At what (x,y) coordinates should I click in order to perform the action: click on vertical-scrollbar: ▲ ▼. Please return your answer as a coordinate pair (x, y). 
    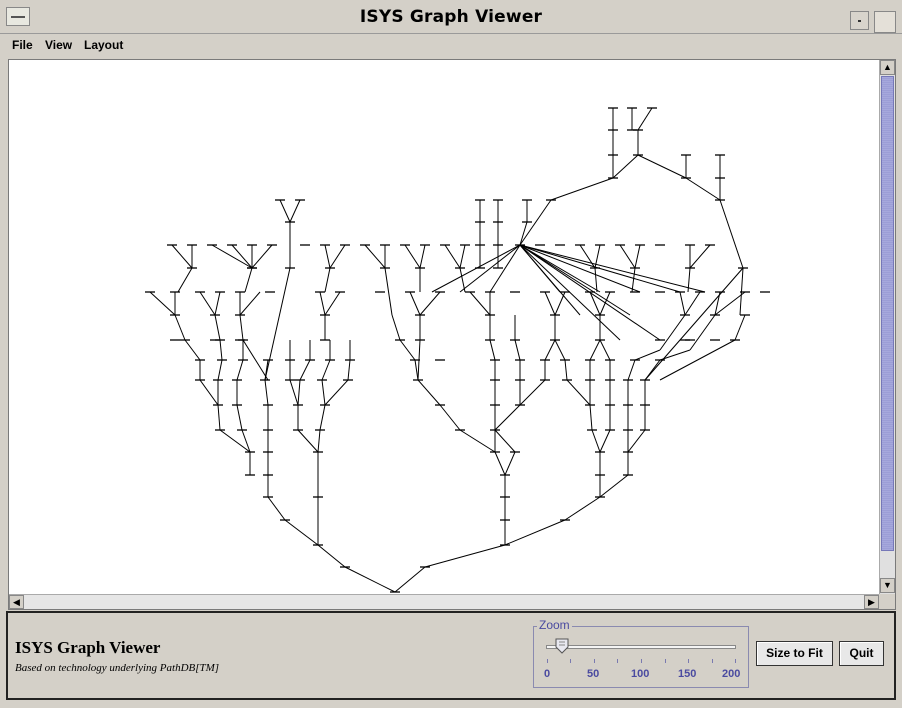
    Looking at the image, I should click on (887, 327).